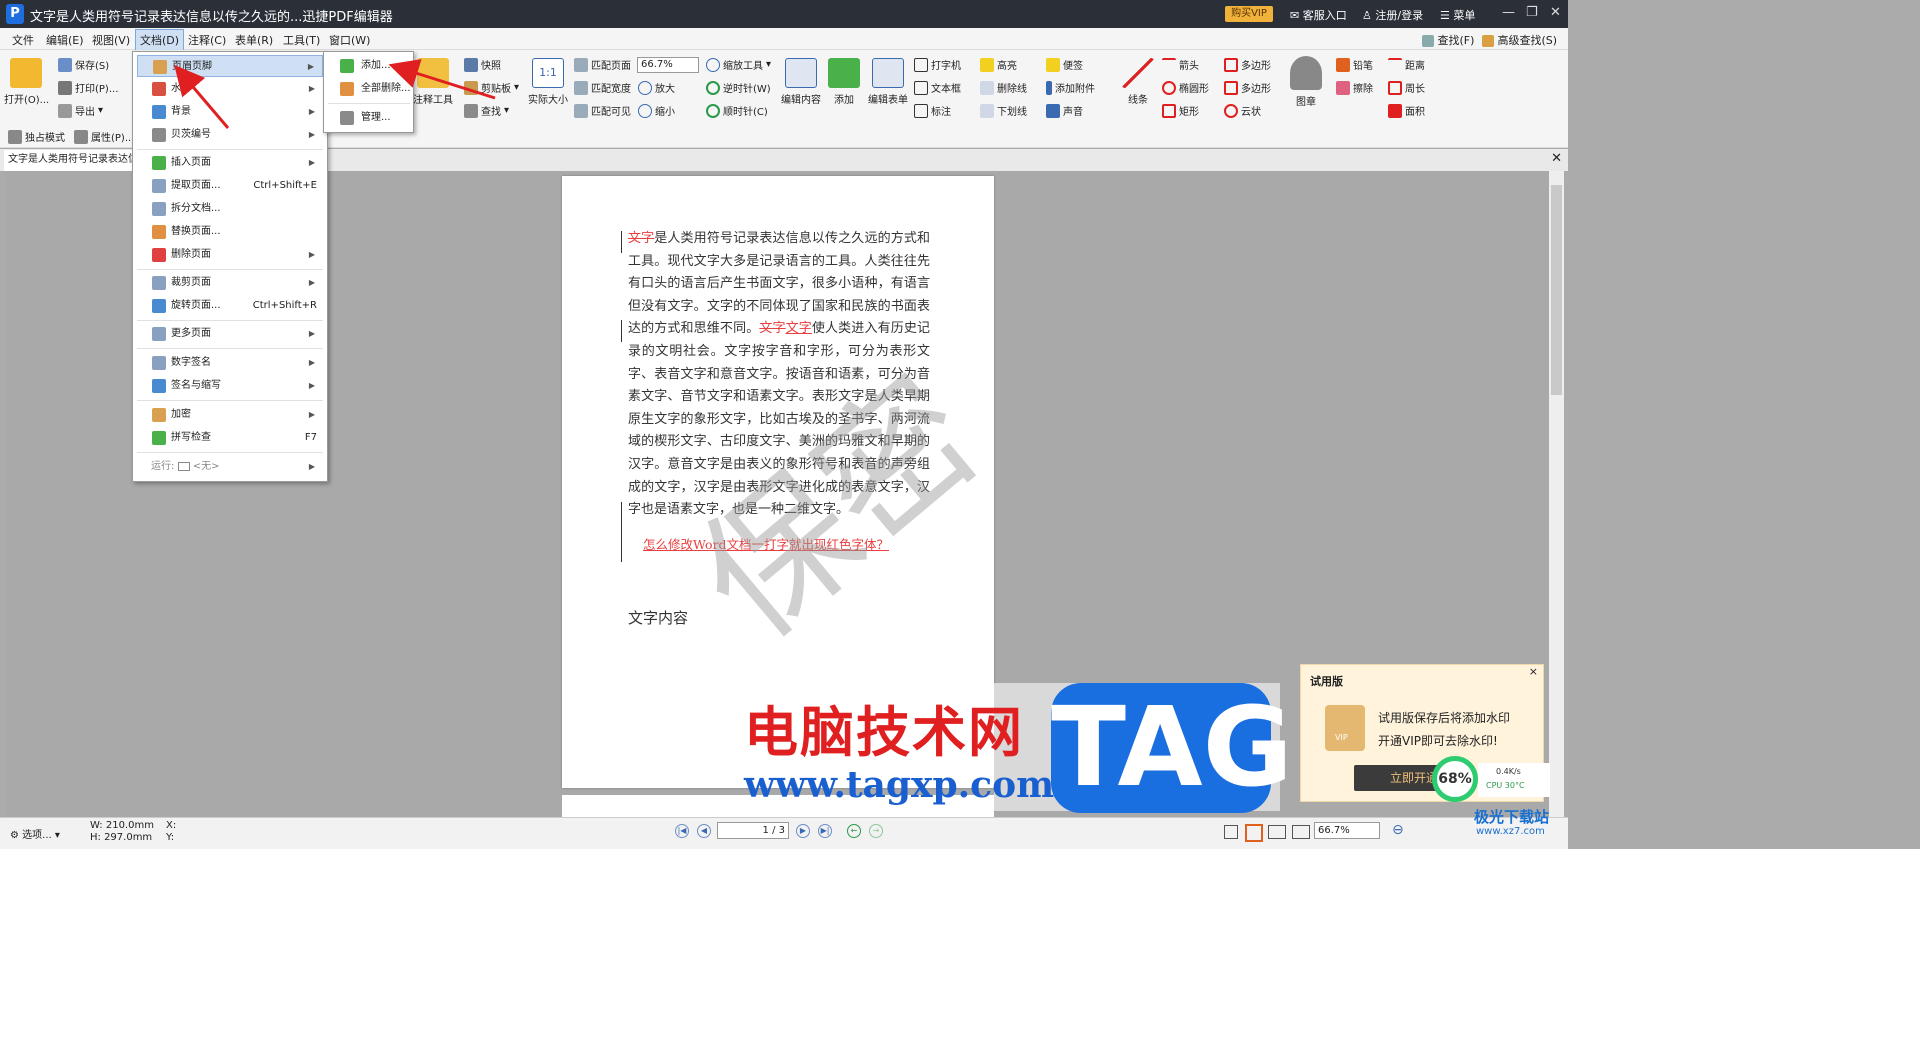  I want to click on find-tool-button: 查找 ▾, so click(486, 110).